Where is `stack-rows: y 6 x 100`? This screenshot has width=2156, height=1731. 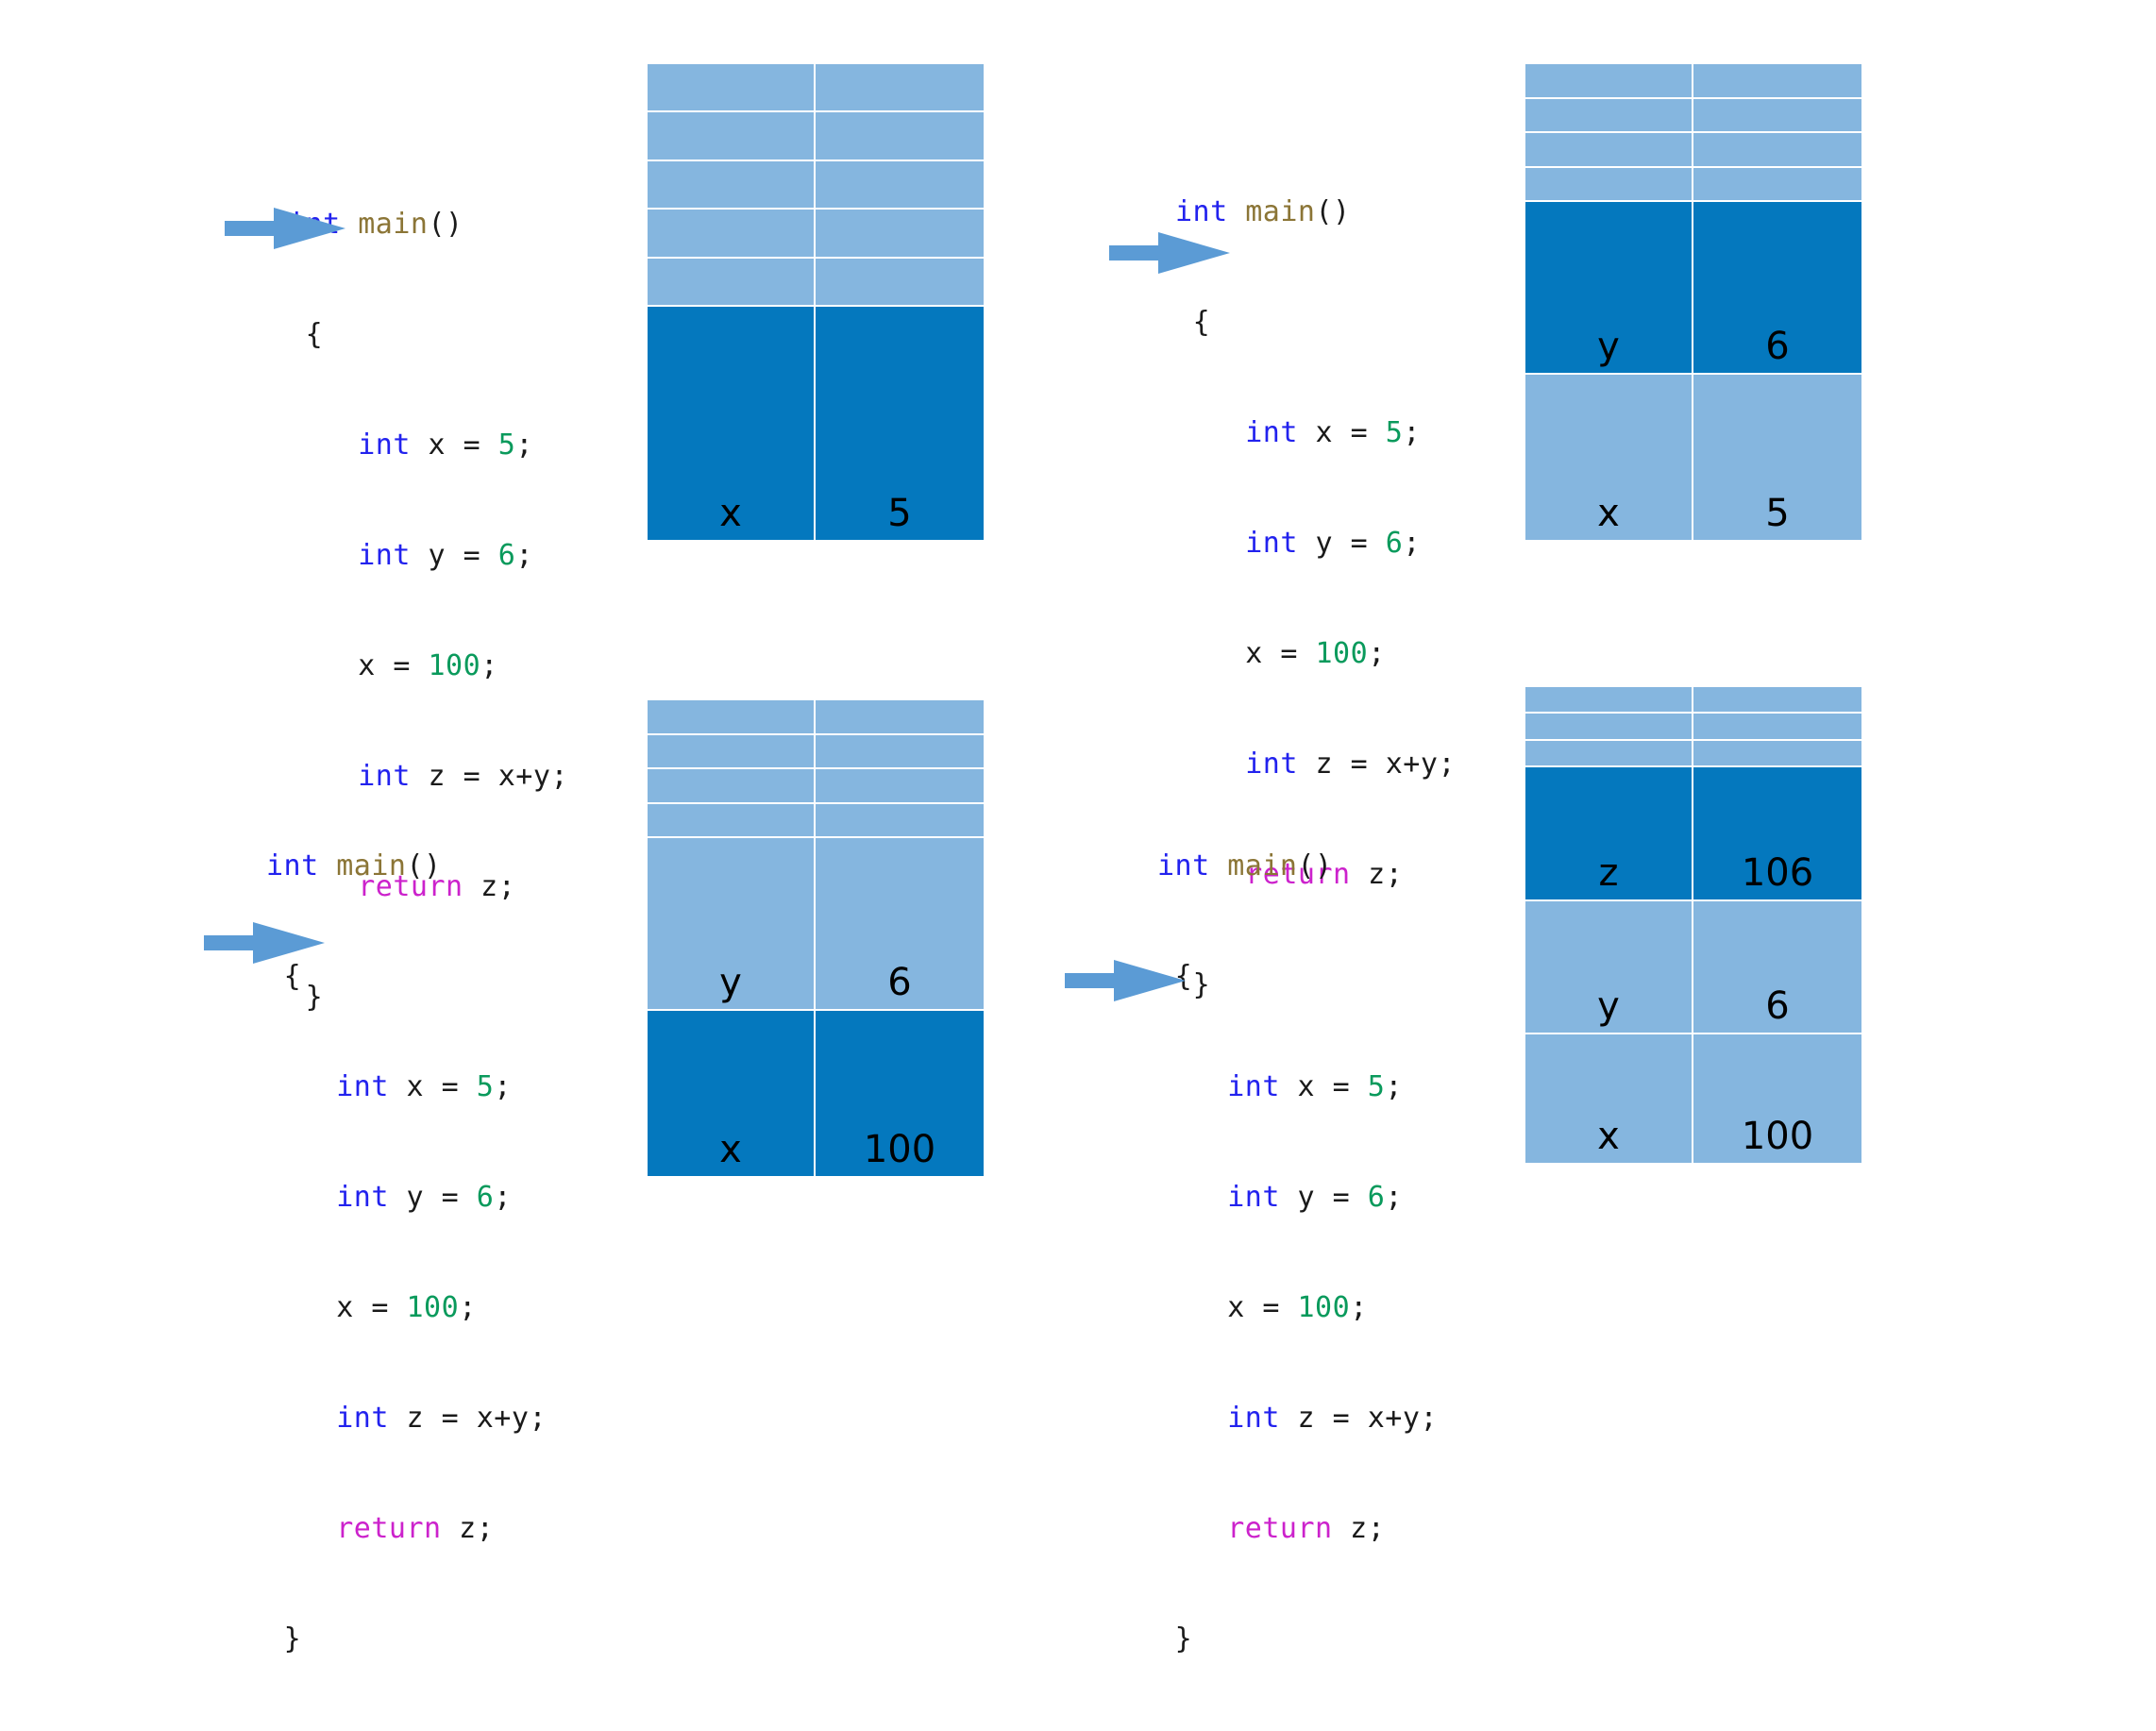
stack-rows: y 6 x 100 is located at coordinates (816, 938).